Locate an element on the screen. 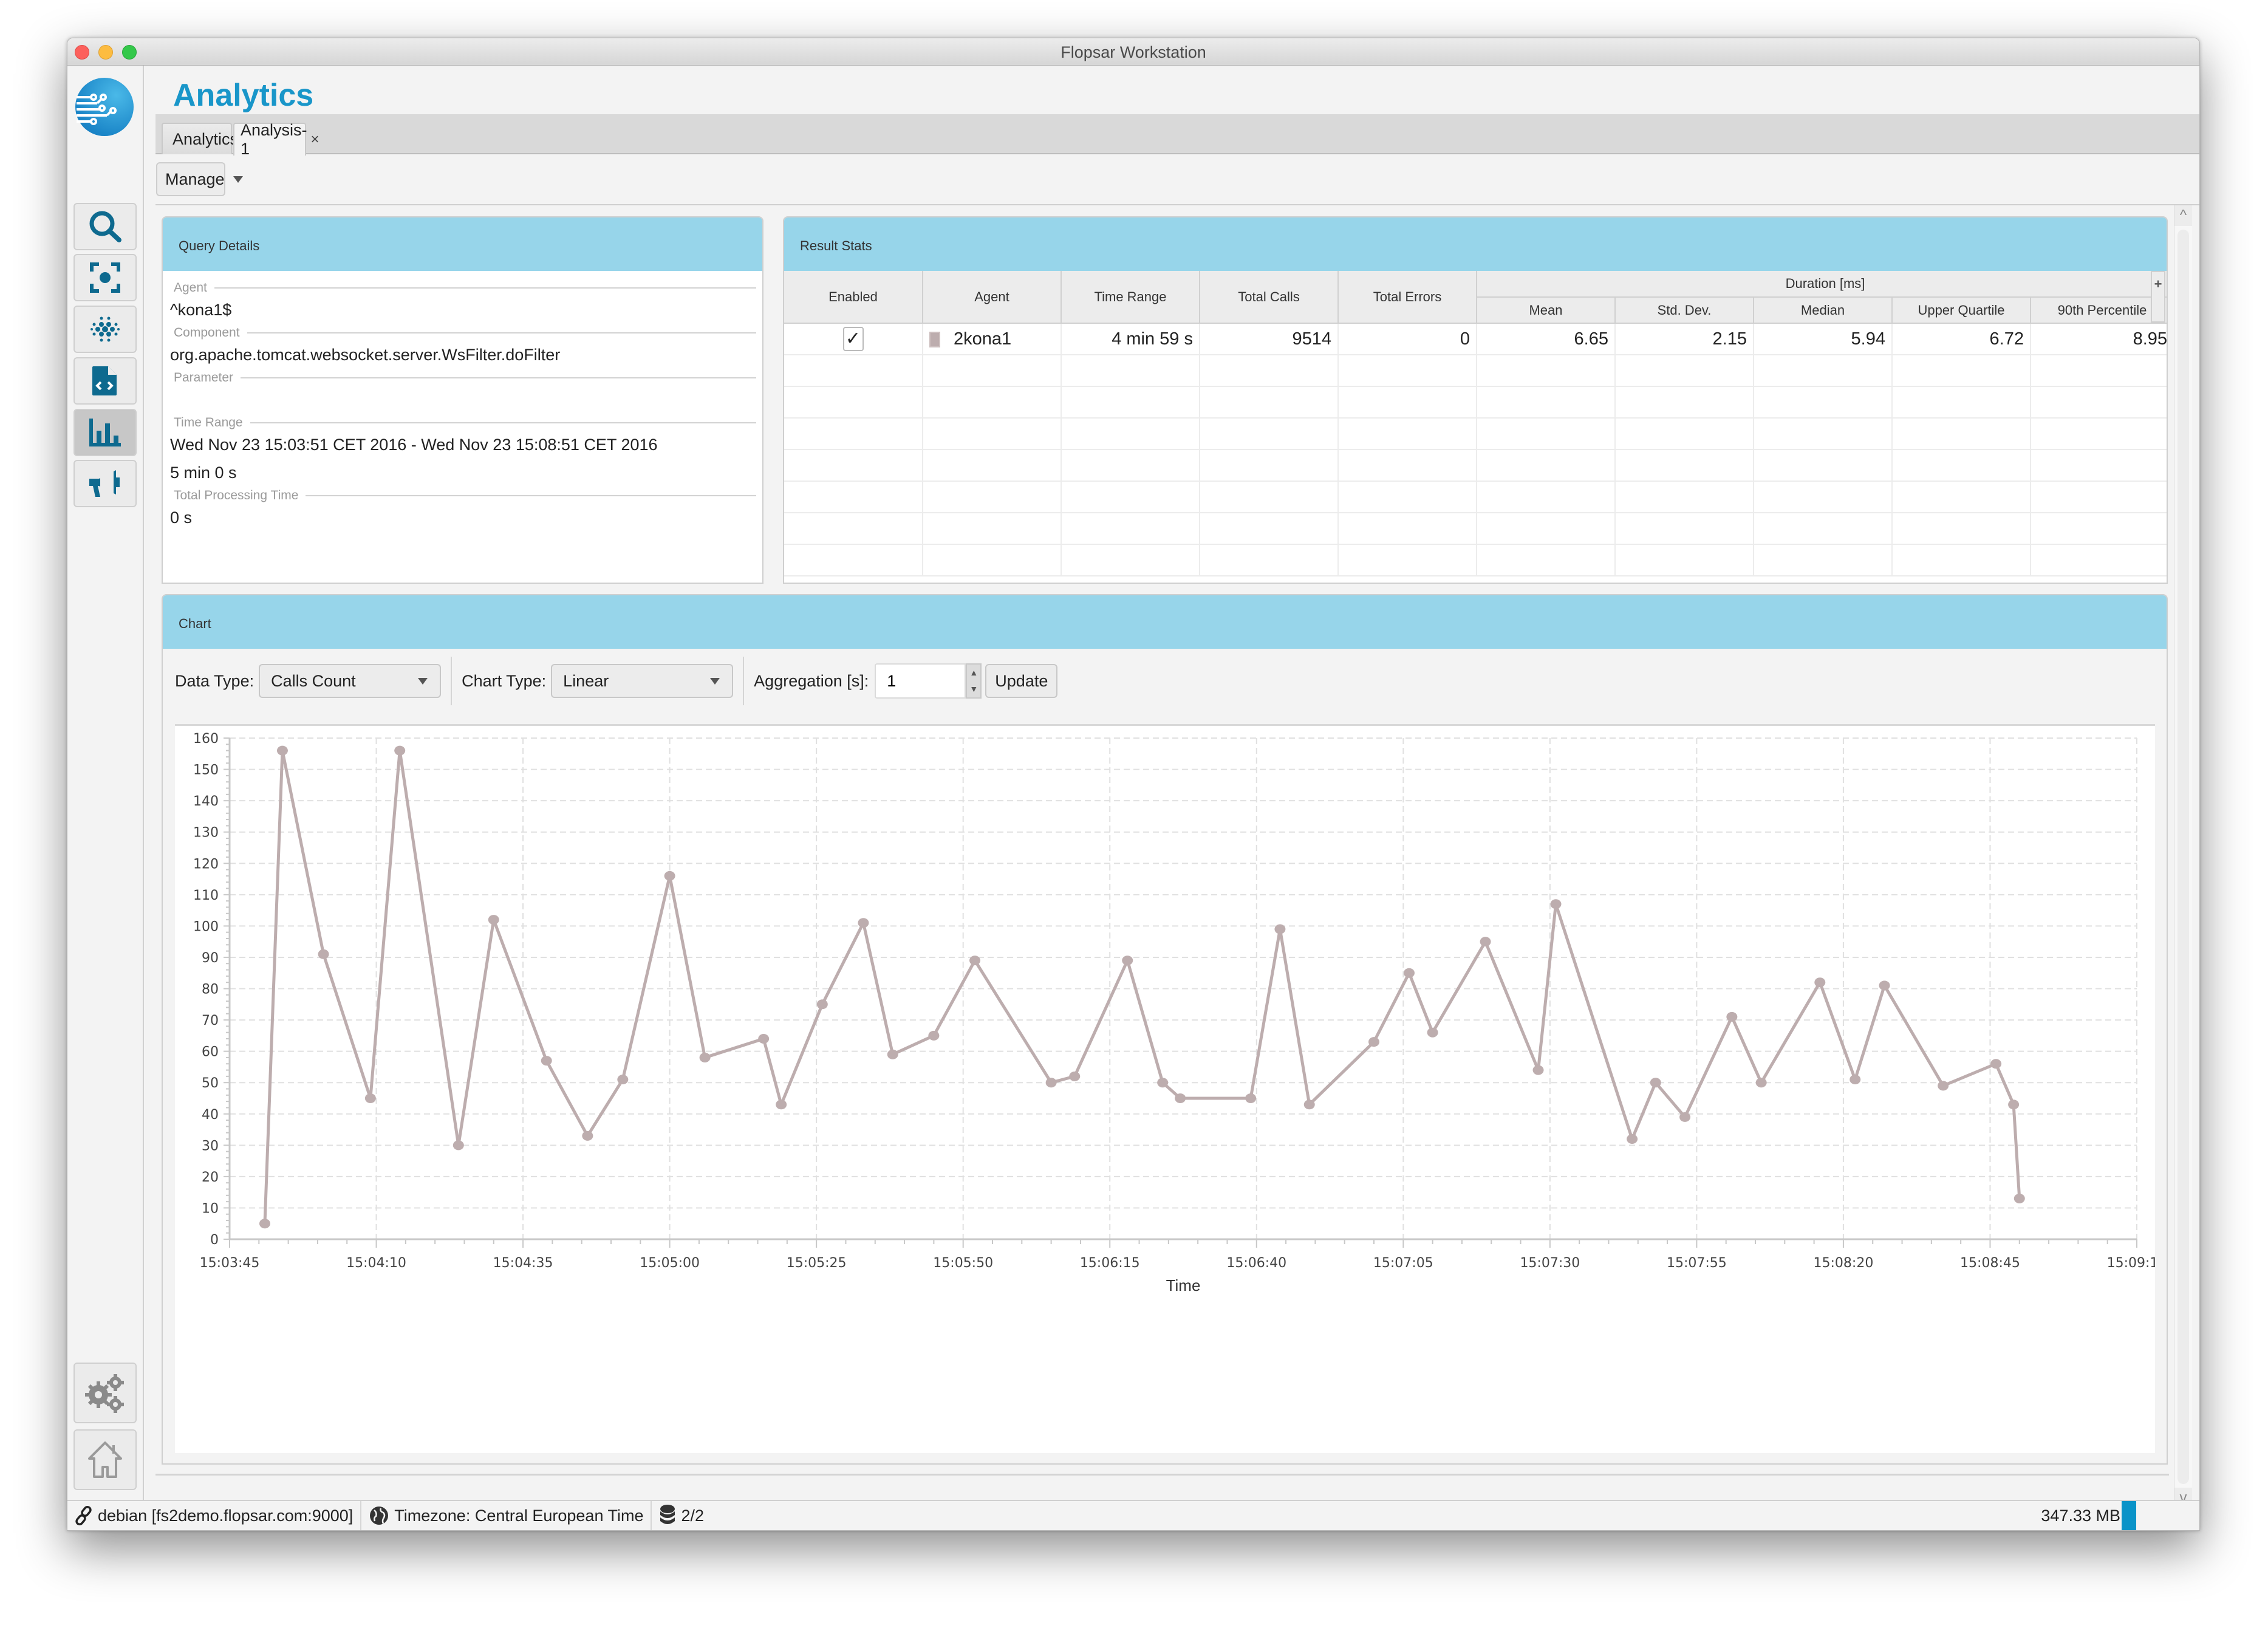 The image size is (2268, 1628). memory-bar is located at coordinates (2157, 1515).